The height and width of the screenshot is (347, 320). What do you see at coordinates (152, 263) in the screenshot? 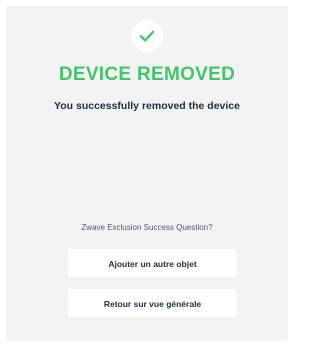
I see `add-another-device-button: Ajouter un autre objet` at bounding box center [152, 263].